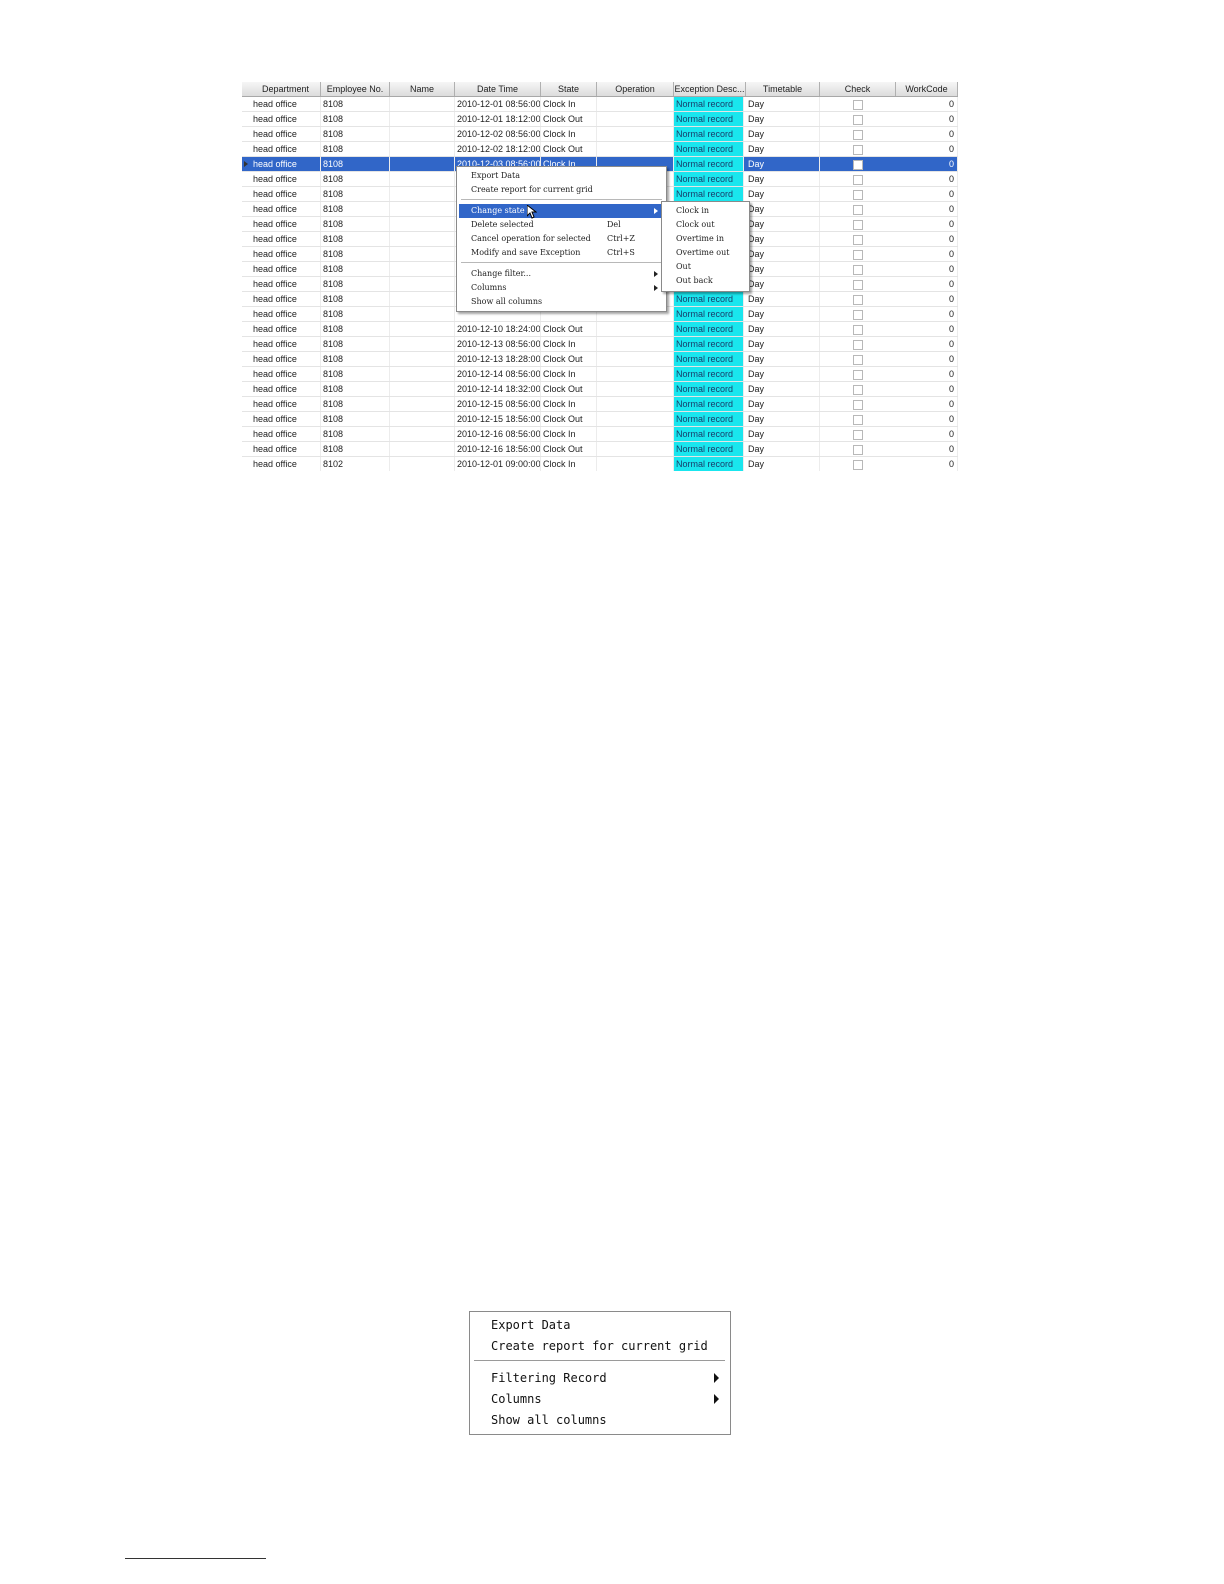  What do you see at coordinates (355, 464) in the screenshot?
I see `cell-employee-no: 8102` at bounding box center [355, 464].